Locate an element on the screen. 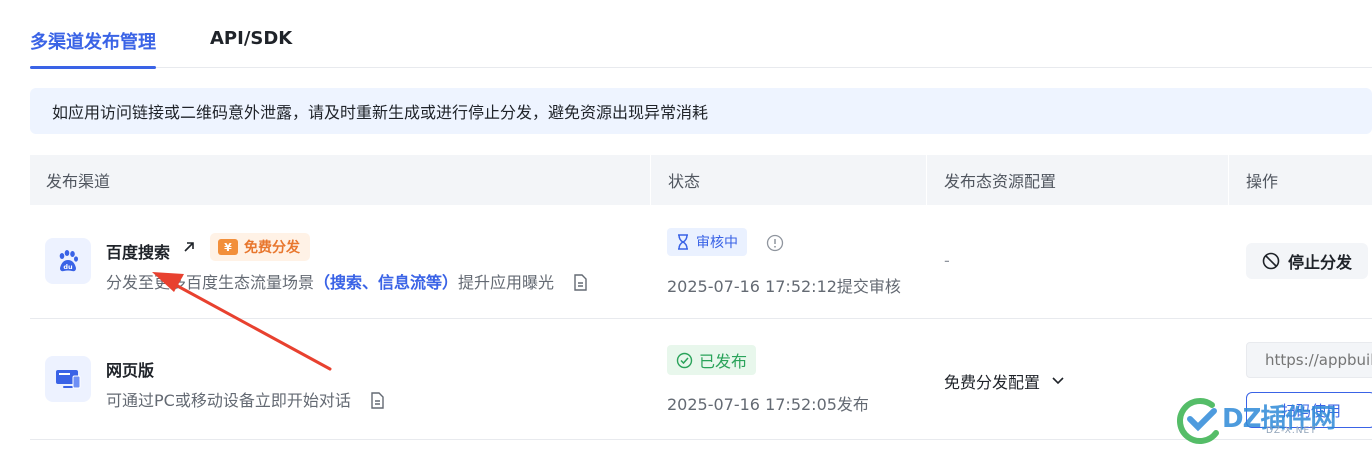 Image resolution: width=1372 pixels, height=454 pixels. monitor-icon is located at coordinates (68, 379).